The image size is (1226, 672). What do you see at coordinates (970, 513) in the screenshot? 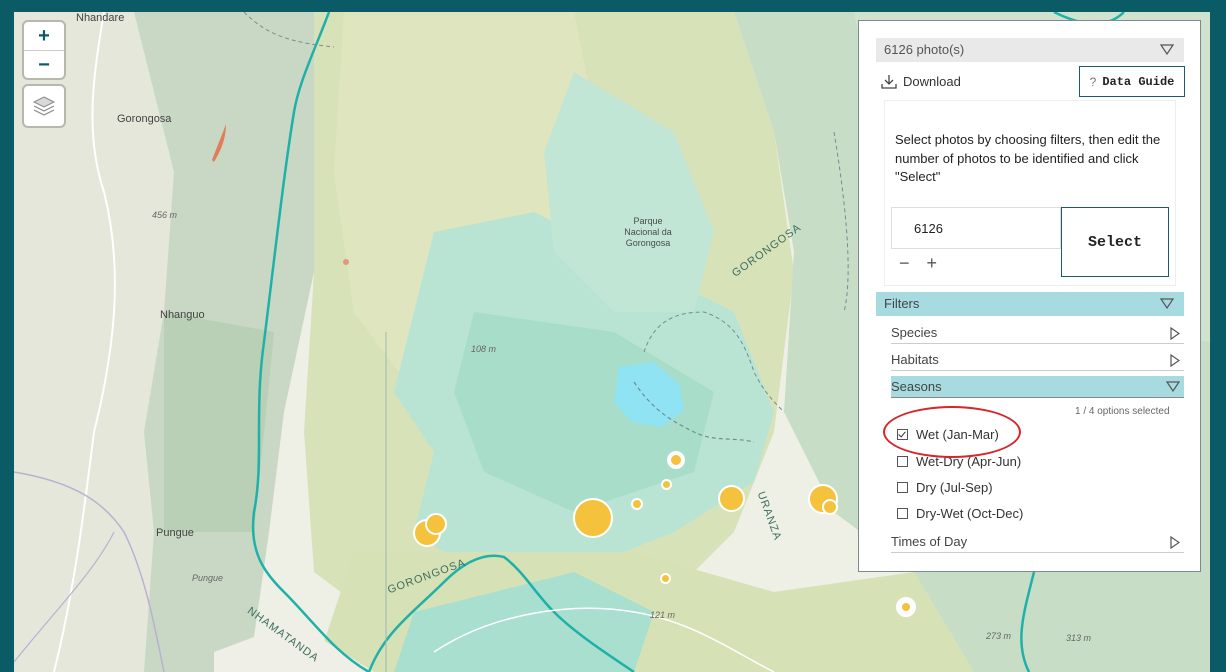
I see `season-option-label: Dry-Wet (Oct-Dec)` at bounding box center [970, 513].